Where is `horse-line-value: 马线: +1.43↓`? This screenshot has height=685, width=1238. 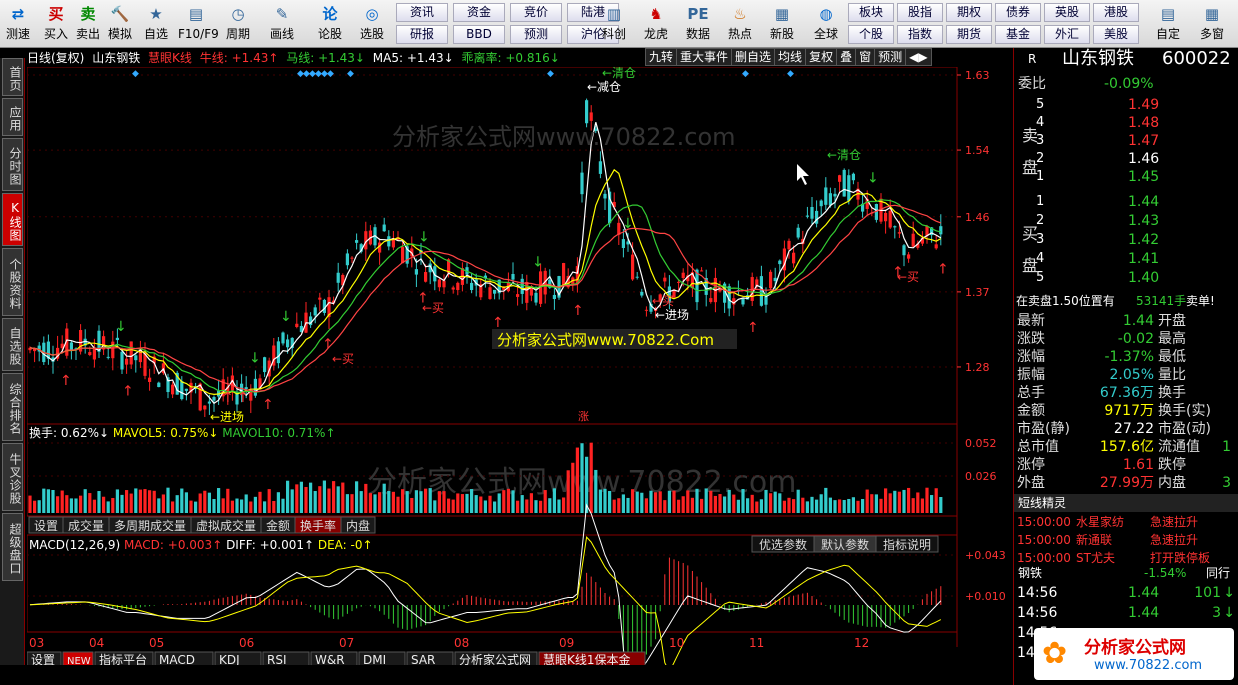 horse-line-value: 马线: +1.43↓ is located at coordinates (325, 58).